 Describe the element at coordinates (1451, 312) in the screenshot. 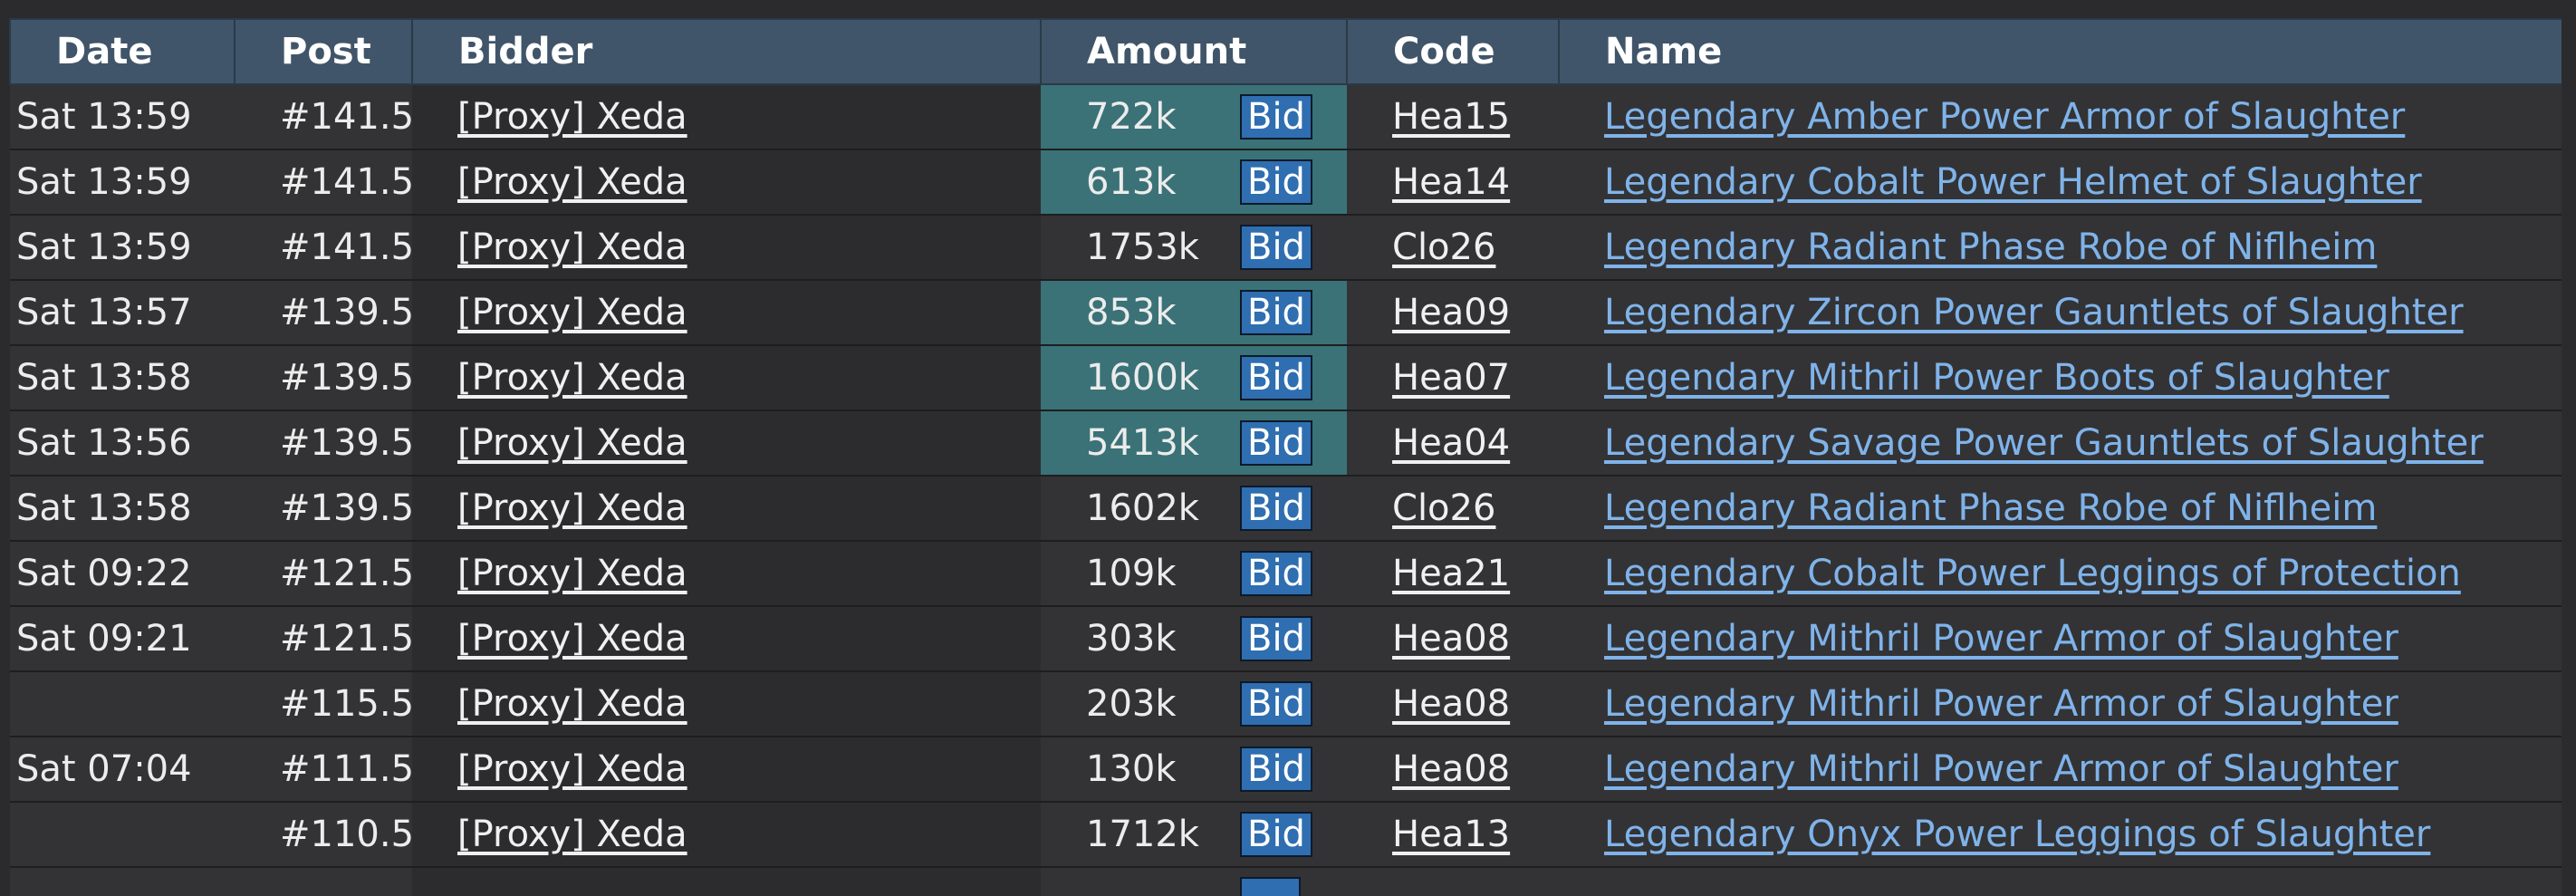

I see `item-code-link: Hea09` at that location.